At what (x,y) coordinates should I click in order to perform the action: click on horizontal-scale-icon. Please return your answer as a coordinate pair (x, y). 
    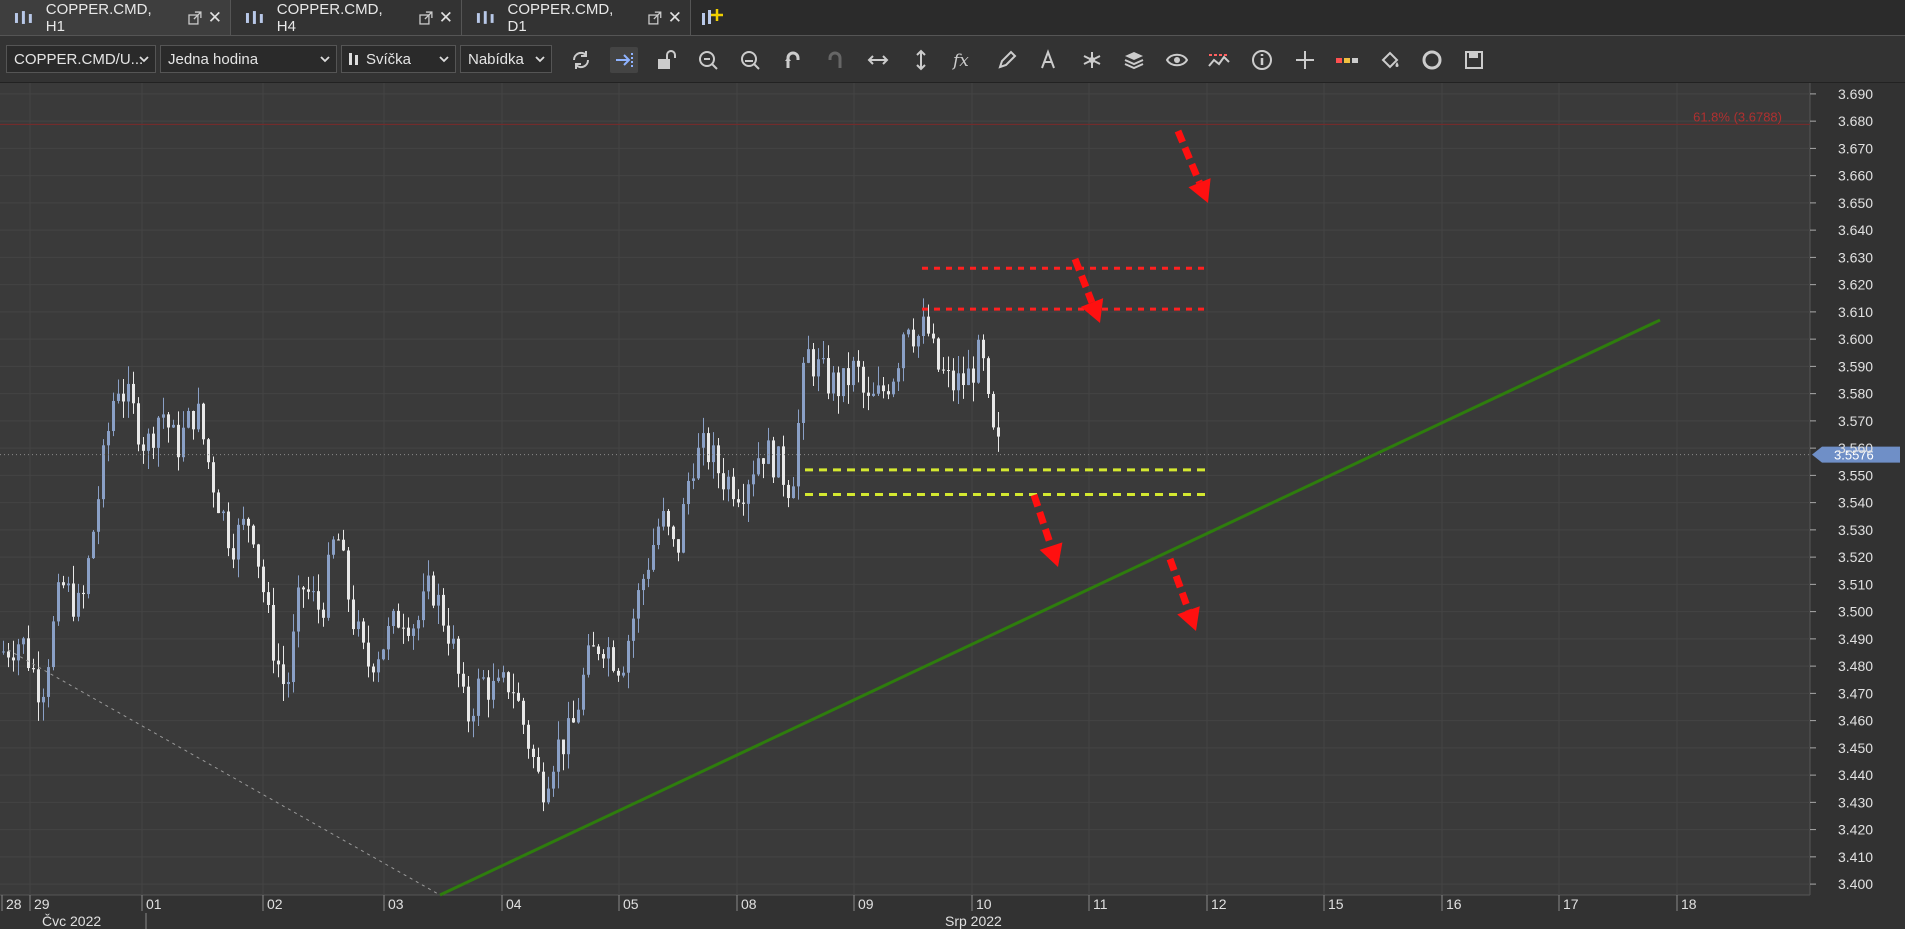
    Looking at the image, I should click on (878, 60).